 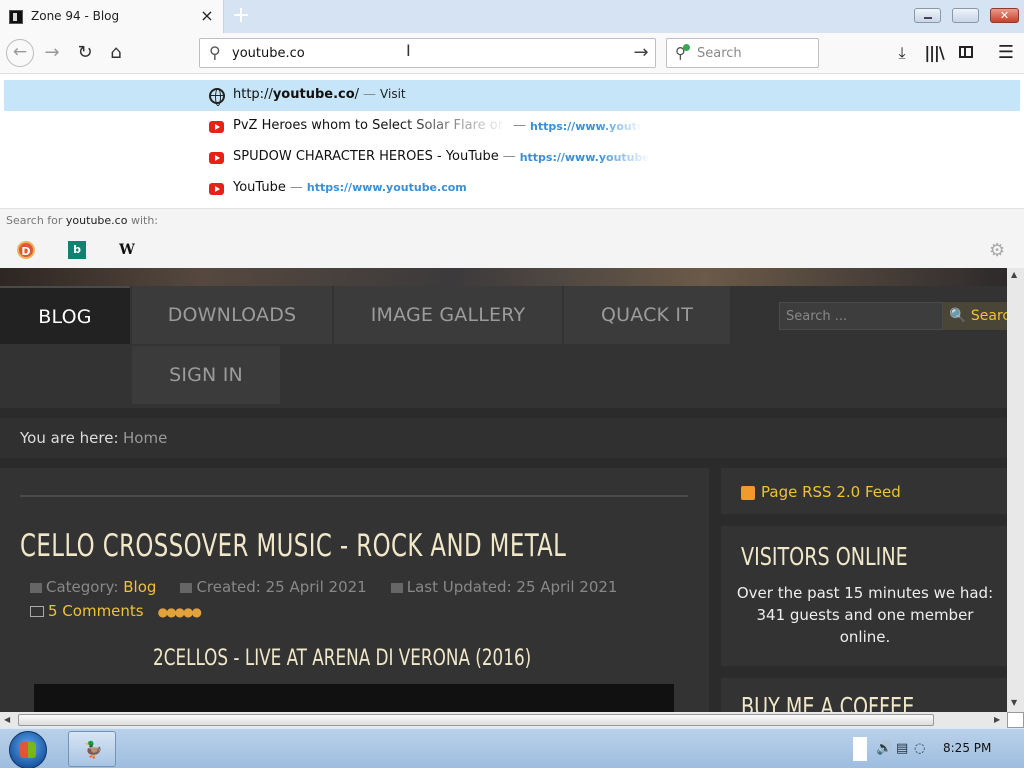 I want to click on search-with-label: Search for youtube.co with:, so click(x=82, y=220).